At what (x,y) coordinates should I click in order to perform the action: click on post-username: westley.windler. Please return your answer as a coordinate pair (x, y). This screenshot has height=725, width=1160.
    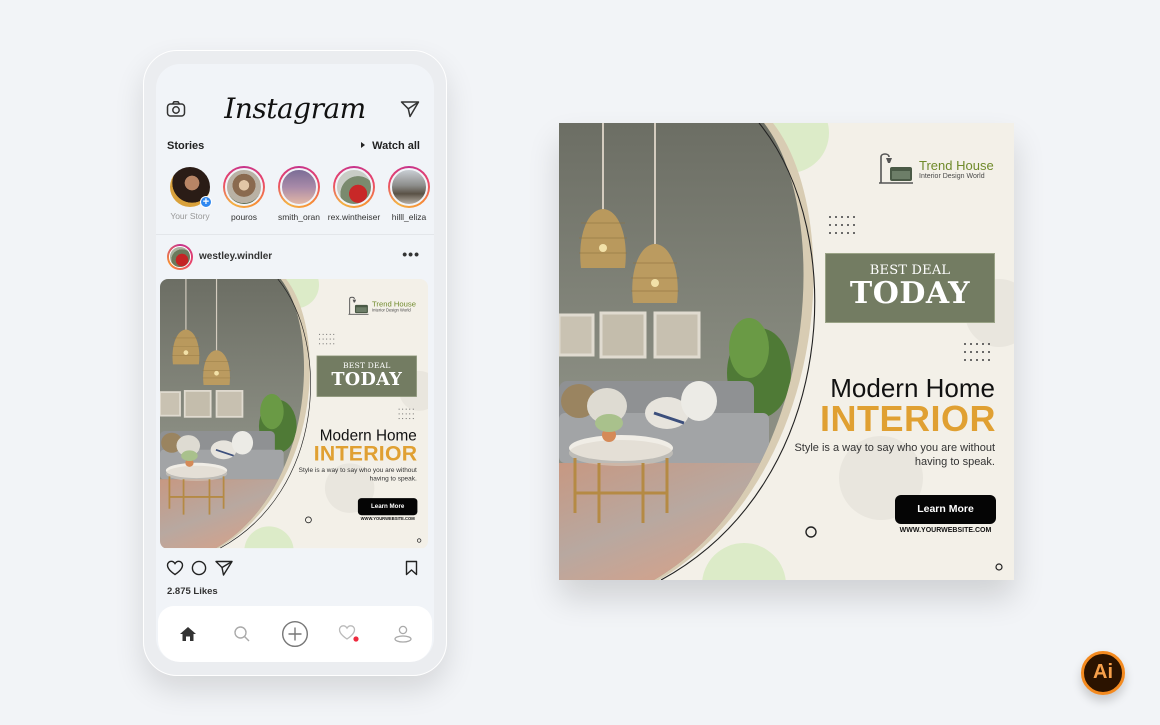
    Looking at the image, I should click on (235, 256).